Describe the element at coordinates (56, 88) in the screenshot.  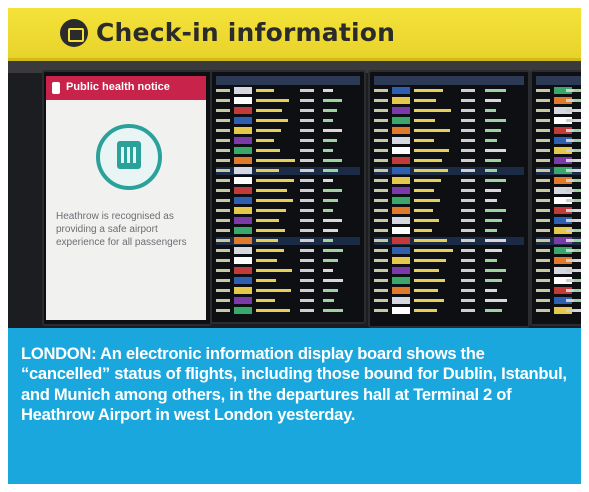
I see `info-icon` at that location.